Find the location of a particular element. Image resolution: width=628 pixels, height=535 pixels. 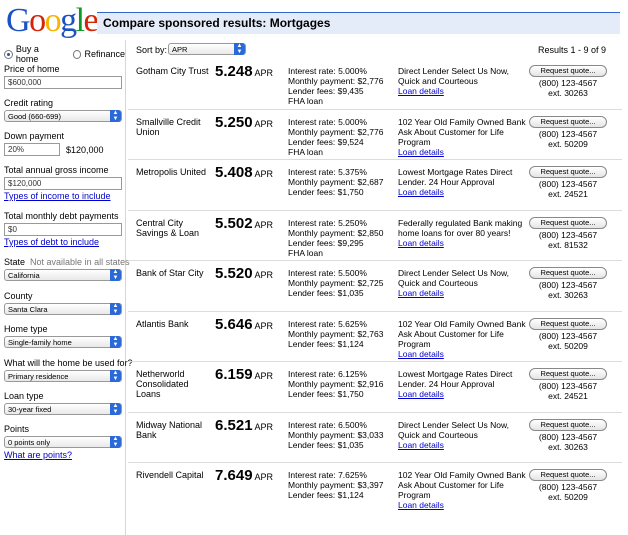

loan-term: Interest rate: 6.125% is located at coordinates (327, 374).